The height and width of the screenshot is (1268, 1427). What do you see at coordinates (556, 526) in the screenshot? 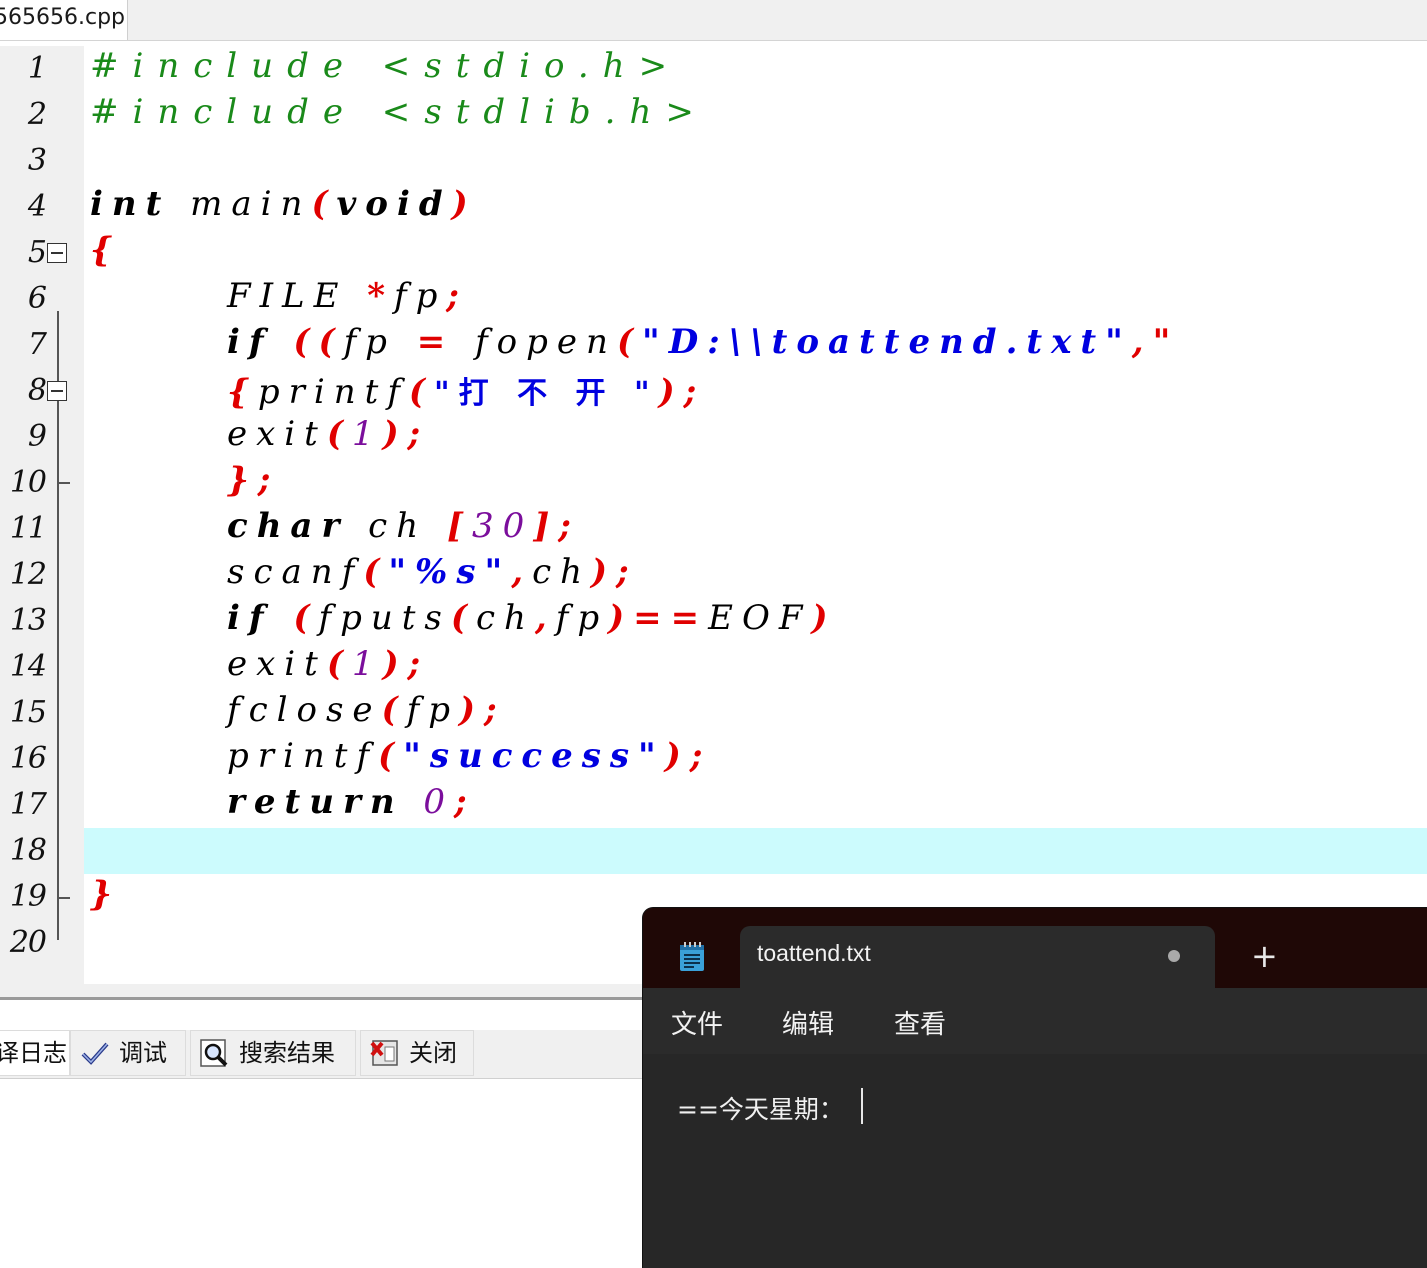
I see `symbol: ];` at bounding box center [556, 526].